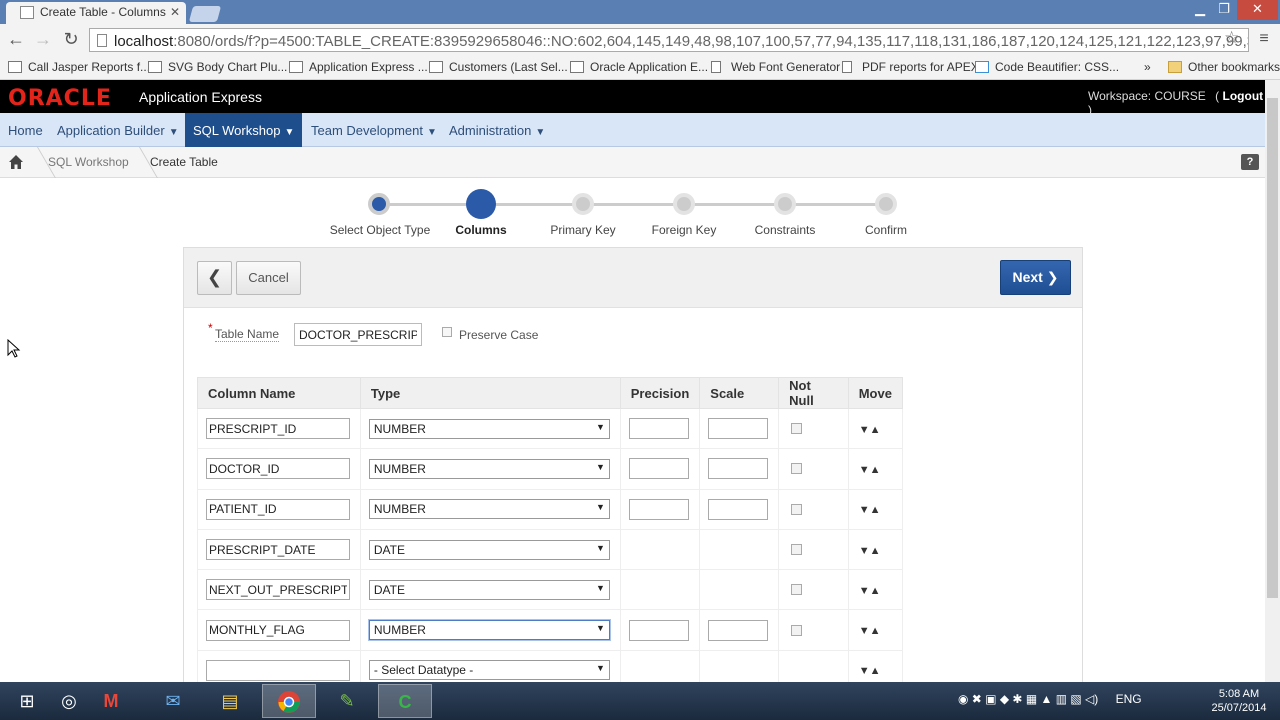  What do you see at coordinates (1224, 68) in the screenshot?
I see `other-bookmarks: Other bookmarks` at bounding box center [1224, 68].